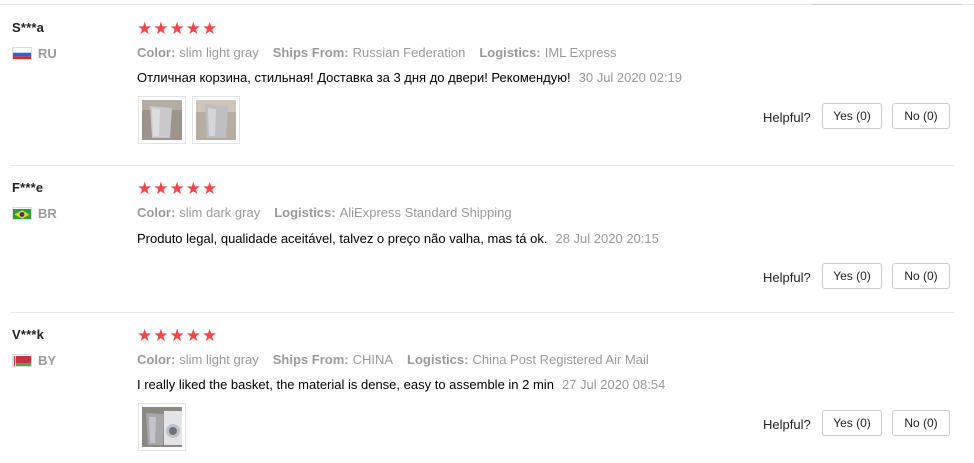 The image size is (974, 463). Describe the element at coordinates (22, 213) in the screenshot. I see `brazil-flag-icon` at that location.